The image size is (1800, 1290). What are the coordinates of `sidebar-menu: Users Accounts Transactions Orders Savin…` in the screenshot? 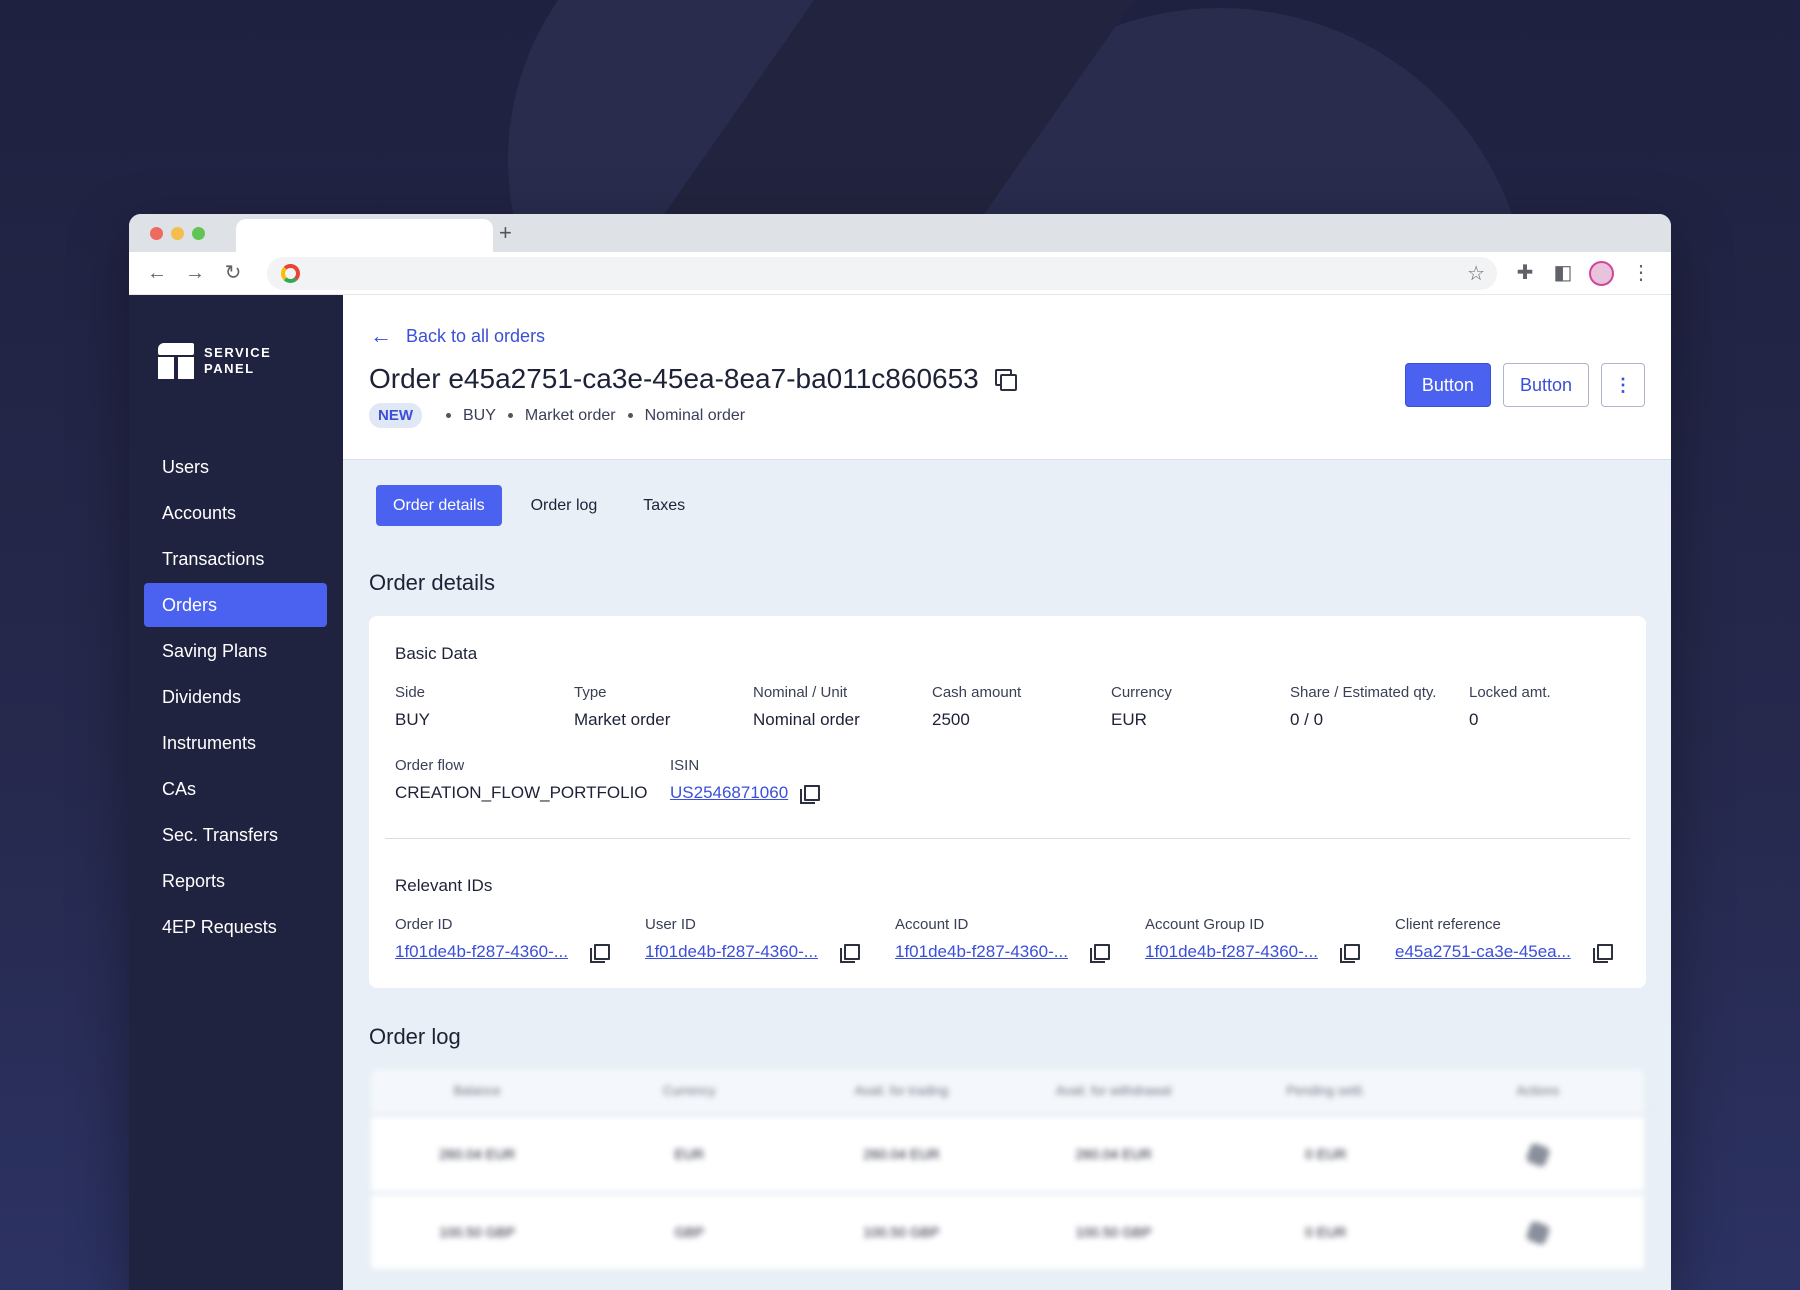 It's located at (235, 698).